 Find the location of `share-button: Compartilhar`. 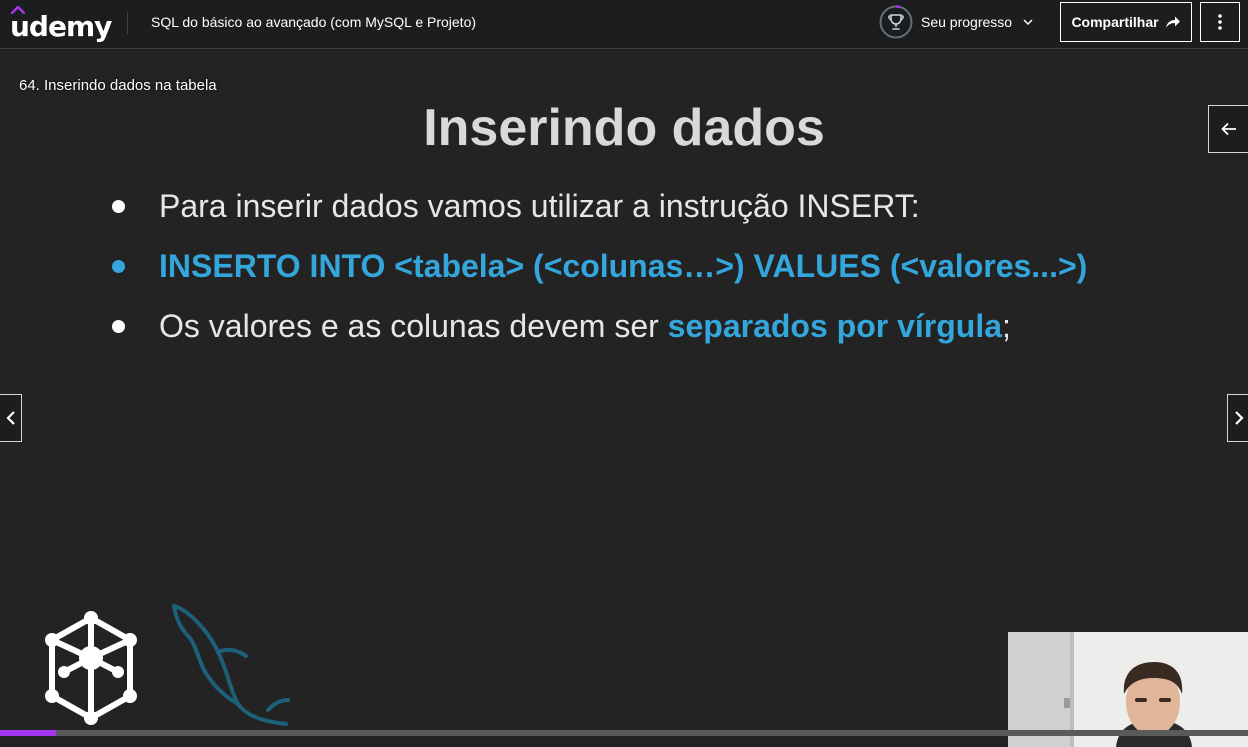

share-button: Compartilhar is located at coordinates (1126, 22).